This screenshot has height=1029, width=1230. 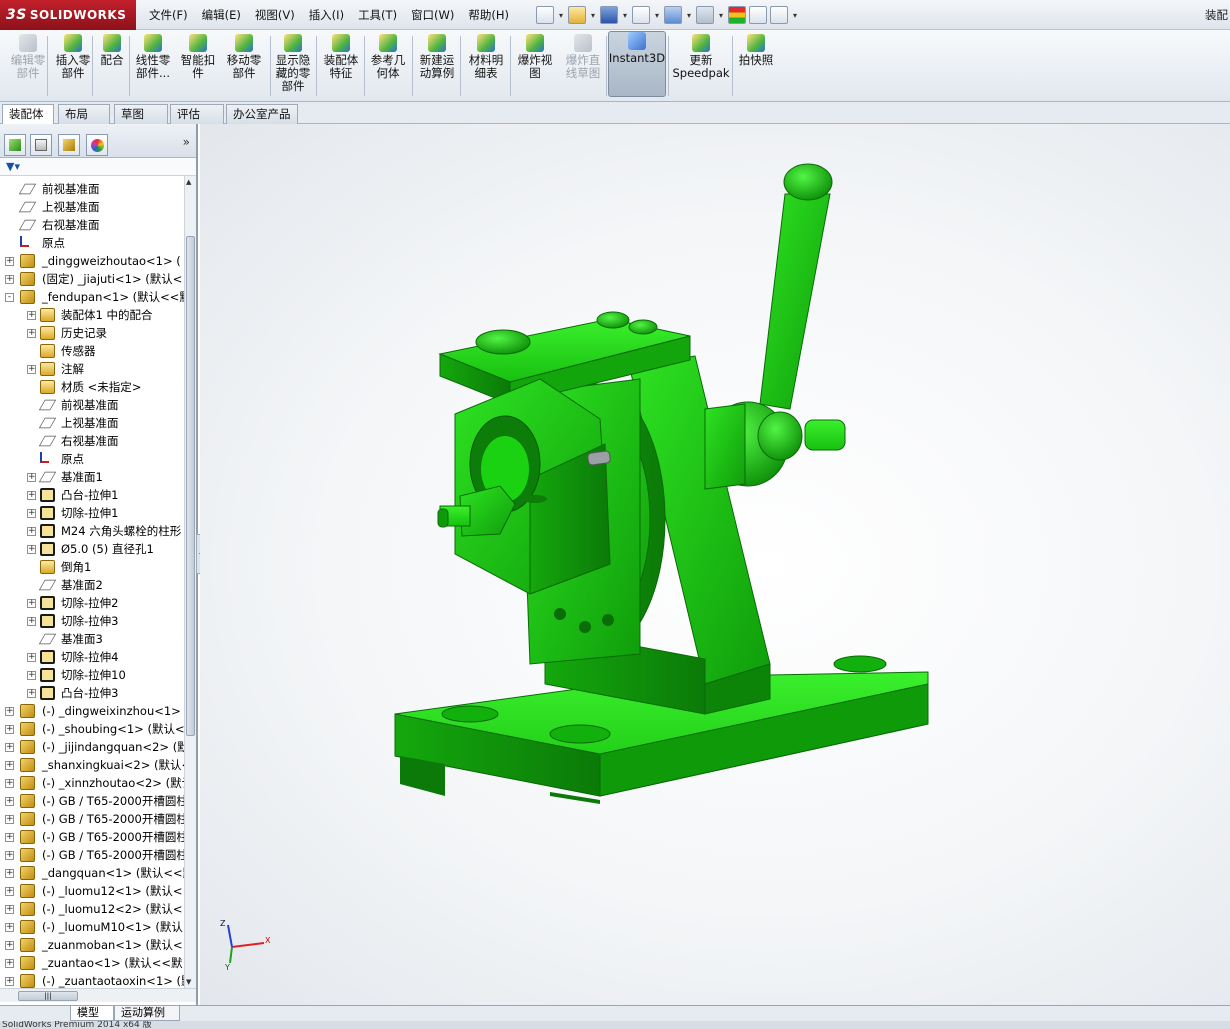 What do you see at coordinates (262, 114) in the screenshot?
I see `tab-4: 办公室产品` at bounding box center [262, 114].